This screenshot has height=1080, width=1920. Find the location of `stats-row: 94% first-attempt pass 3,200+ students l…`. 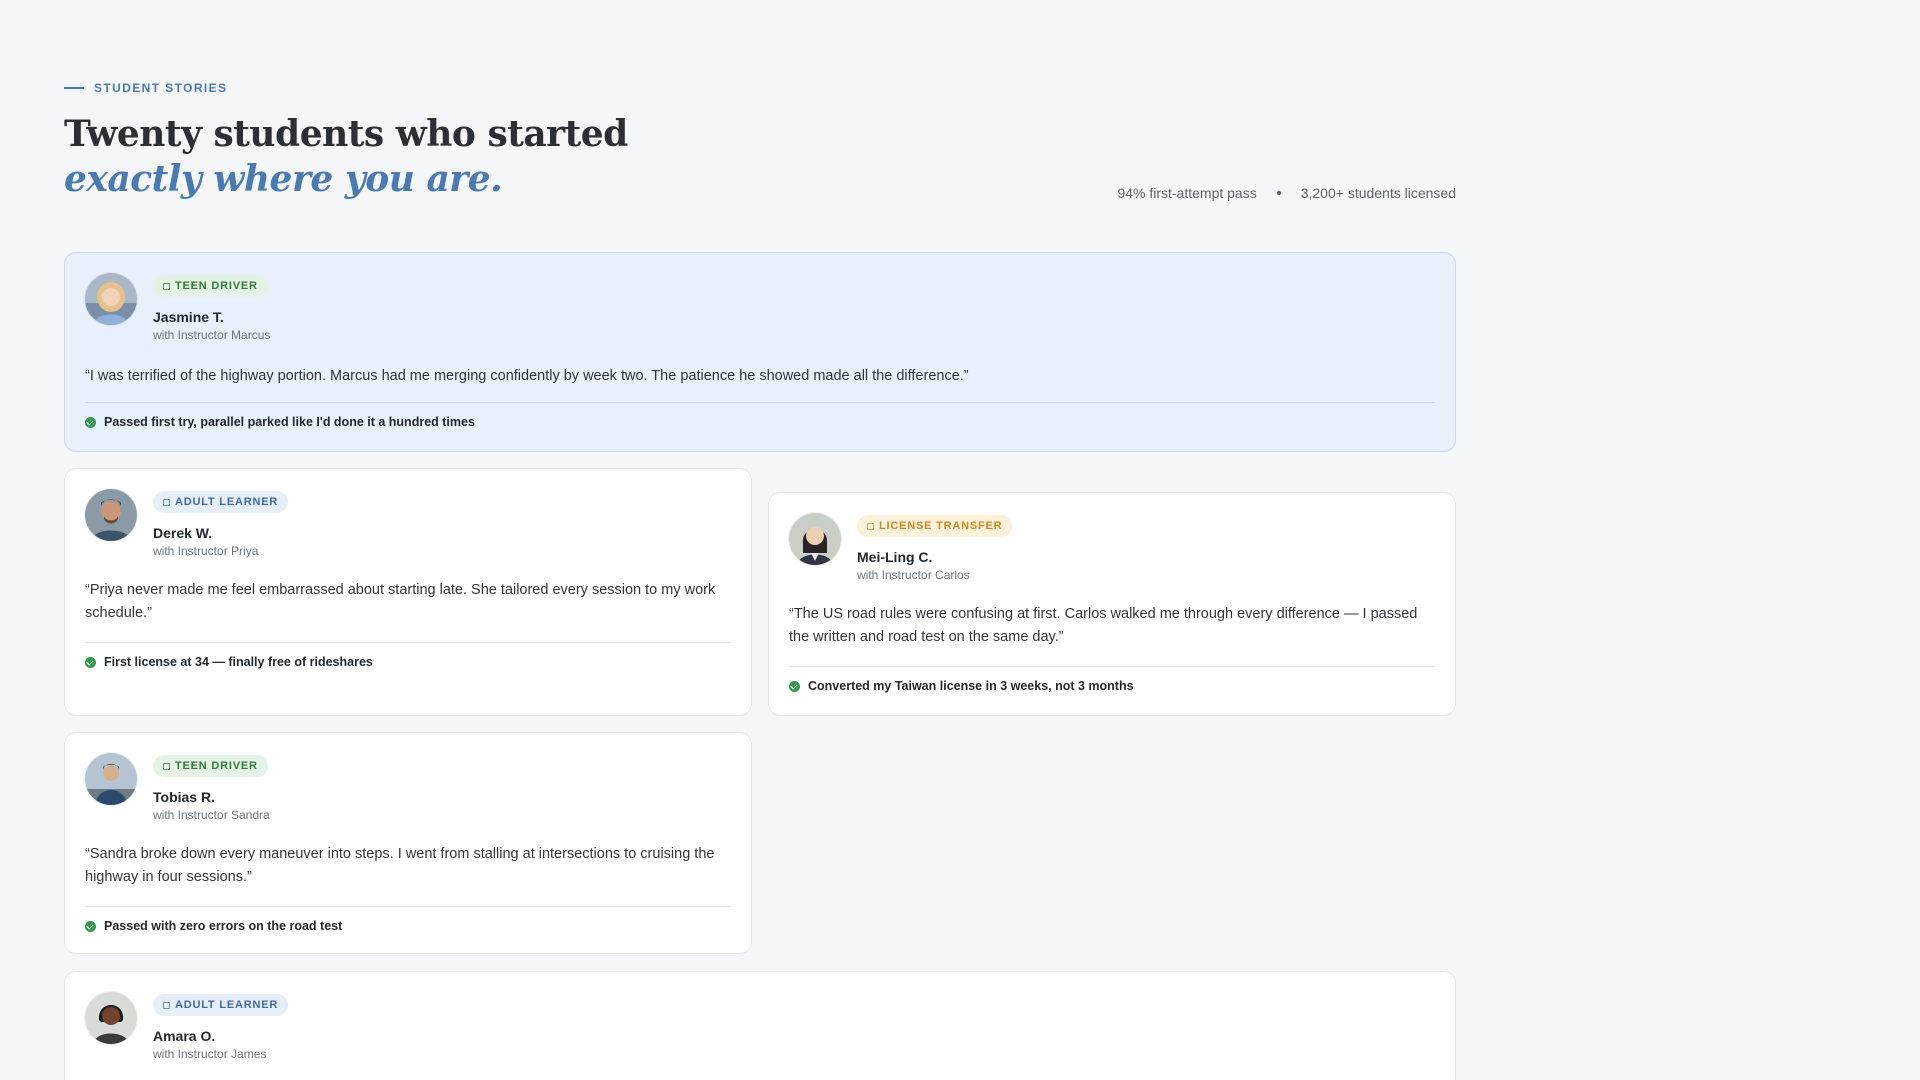

stats-row: 94% first-attempt pass 3,200+ students l… is located at coordinates (1286, 193).